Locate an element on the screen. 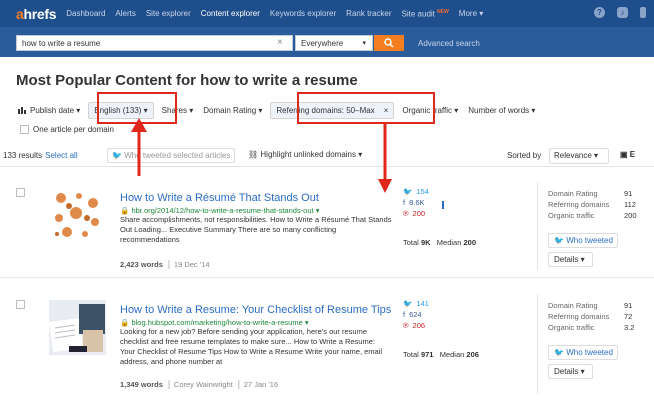  help-icon: ? is located at coordinates (599, 12).